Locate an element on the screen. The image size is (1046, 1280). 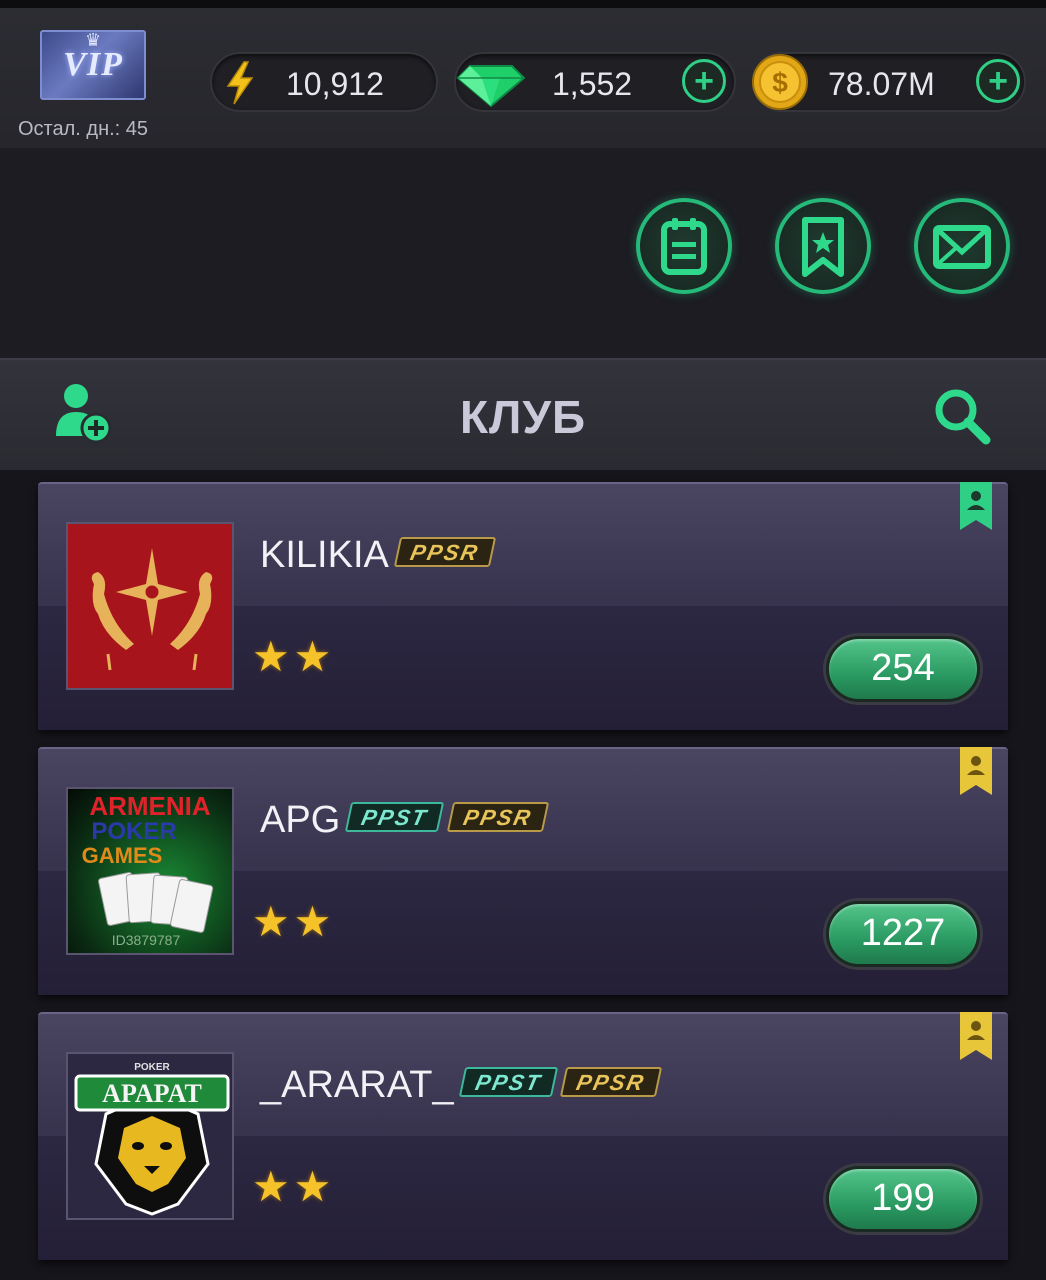
mail-button is located at coordinates (962, 246).